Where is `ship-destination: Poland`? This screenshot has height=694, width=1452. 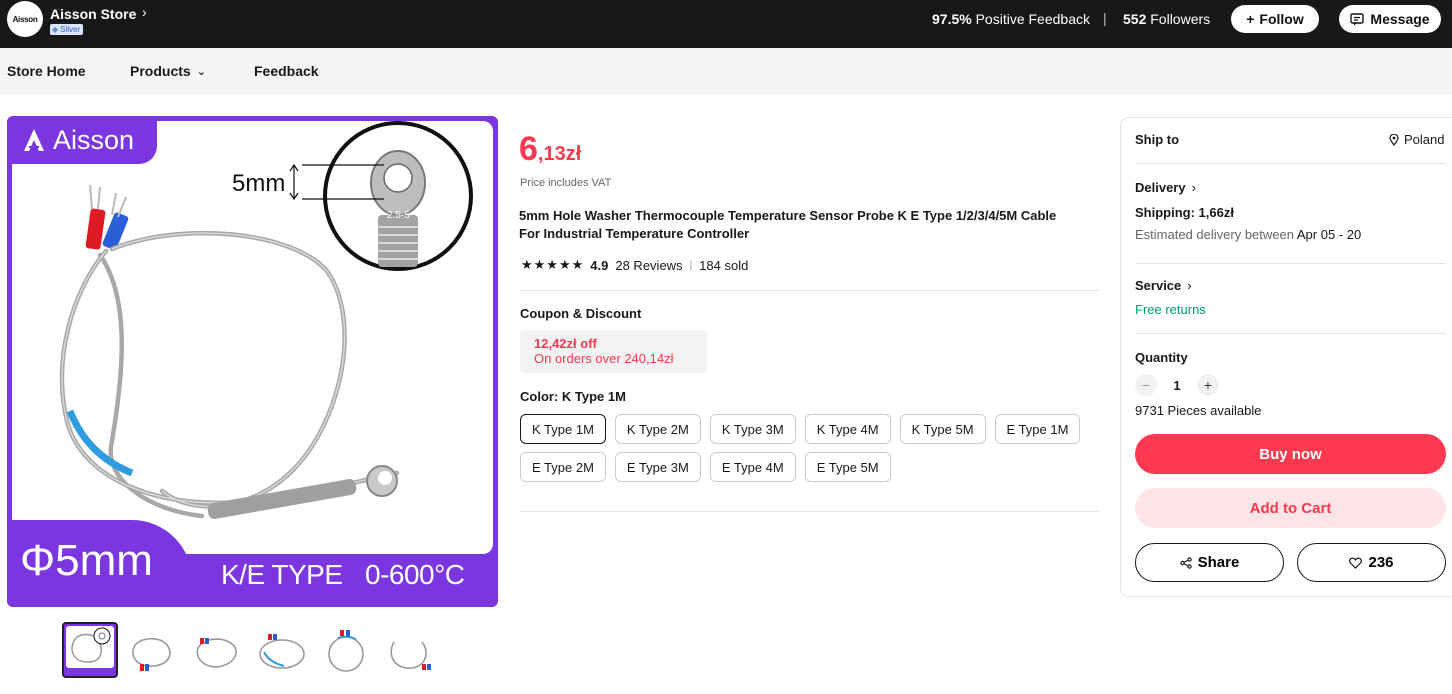 ship-destination: Poland is located at coordinates (1416, 139).